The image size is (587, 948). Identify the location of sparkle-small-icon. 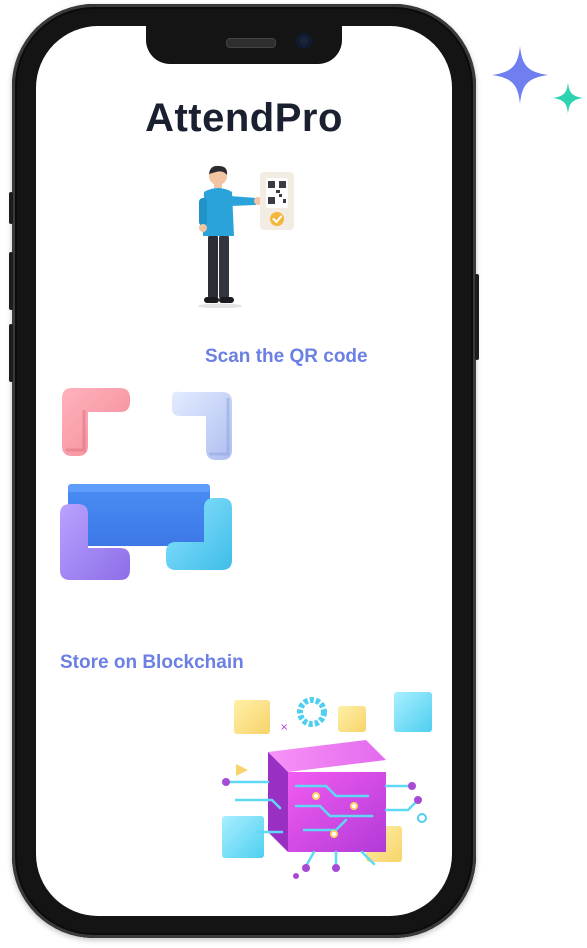
(568, 98).